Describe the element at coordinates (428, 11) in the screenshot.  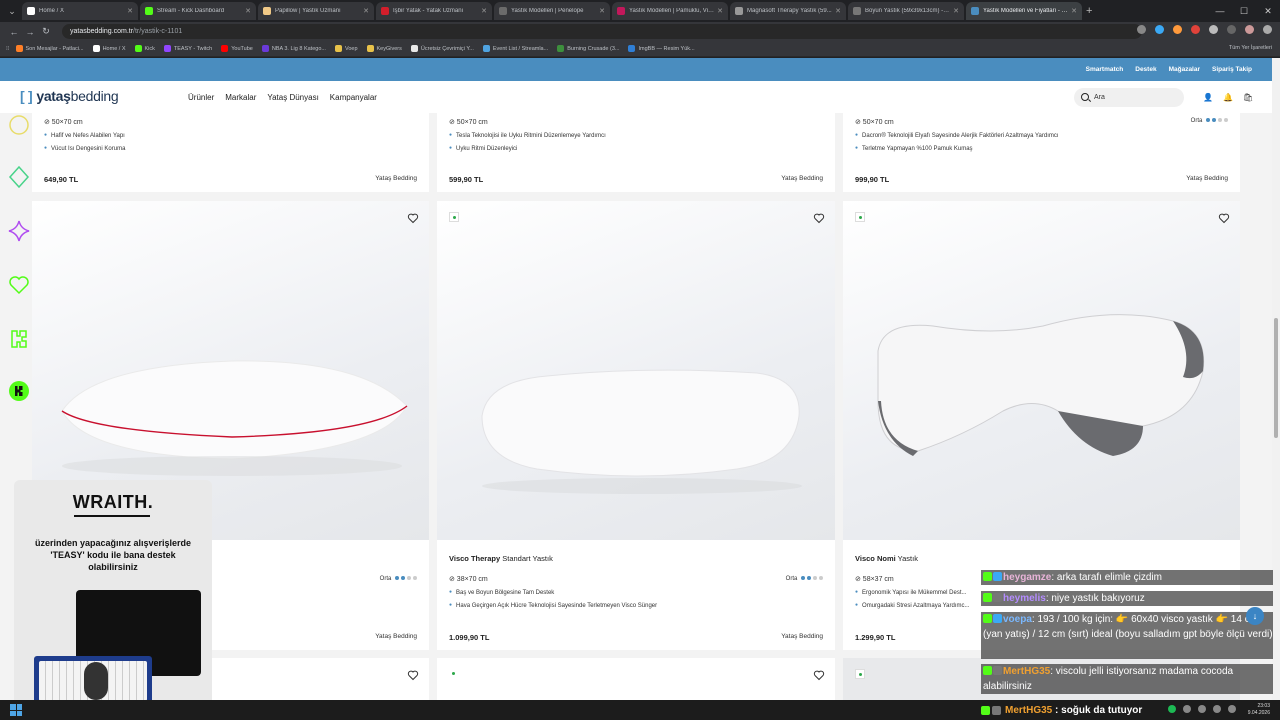
I see `tab-title: İşbir Yatak - Yatak Uzmanı` at that location.